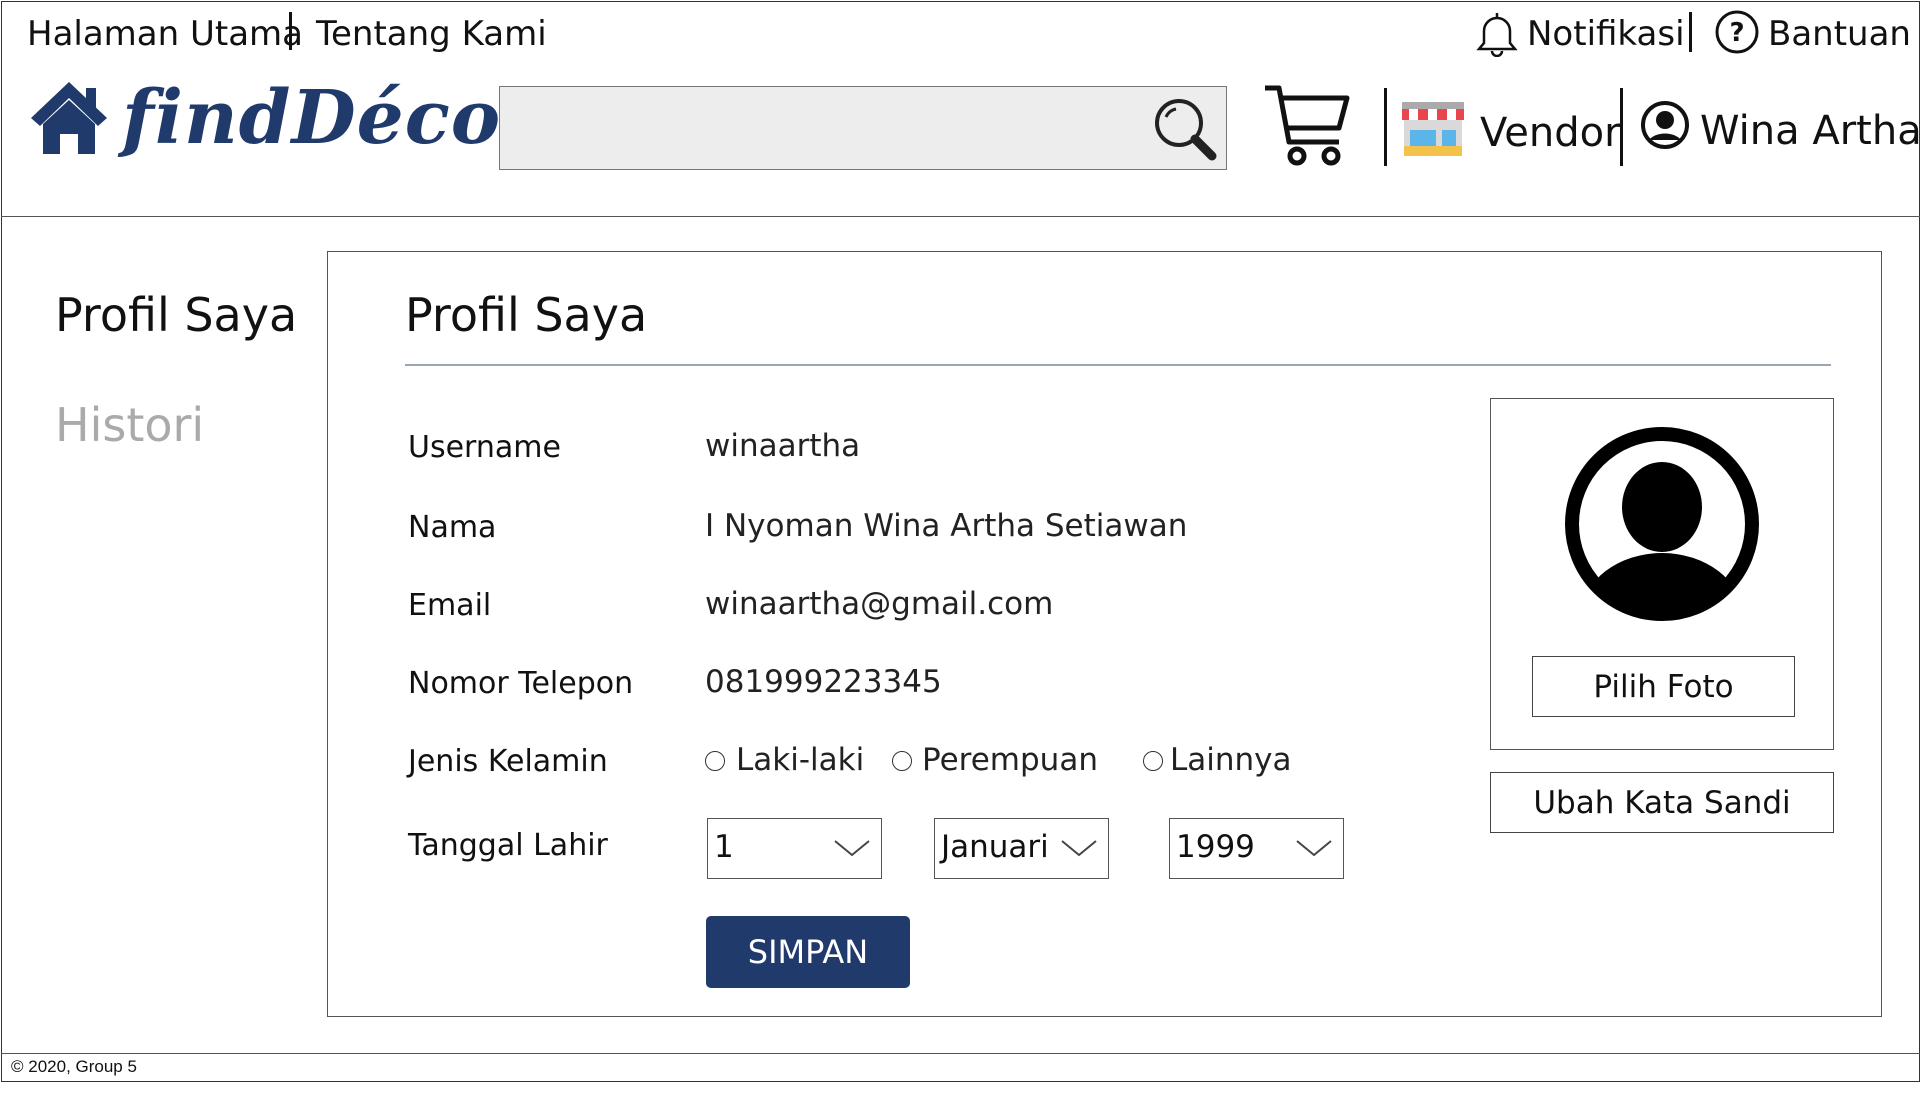 This screenshot has width=1923, height=1114. Describe the element at coordinates (1433, 129) in the screenshot. I see `vendor-store-icon` at that location.